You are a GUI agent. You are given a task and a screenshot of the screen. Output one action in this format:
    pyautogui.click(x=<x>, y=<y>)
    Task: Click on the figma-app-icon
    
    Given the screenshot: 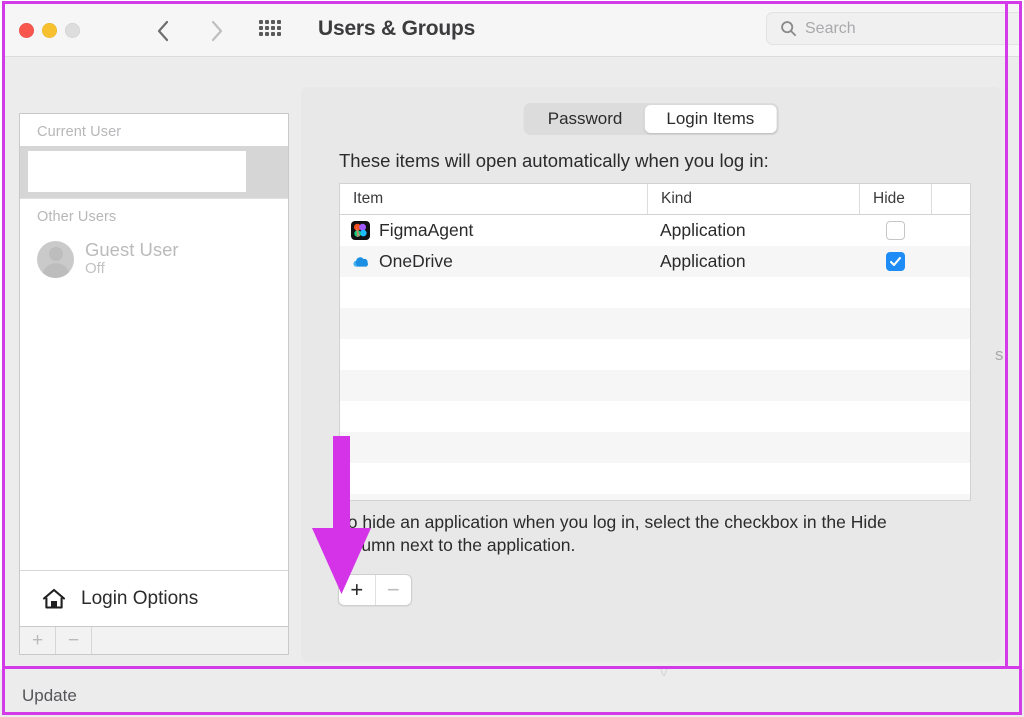 What is the action you would take?
    pyautogui.click(x=360, y=230)
    